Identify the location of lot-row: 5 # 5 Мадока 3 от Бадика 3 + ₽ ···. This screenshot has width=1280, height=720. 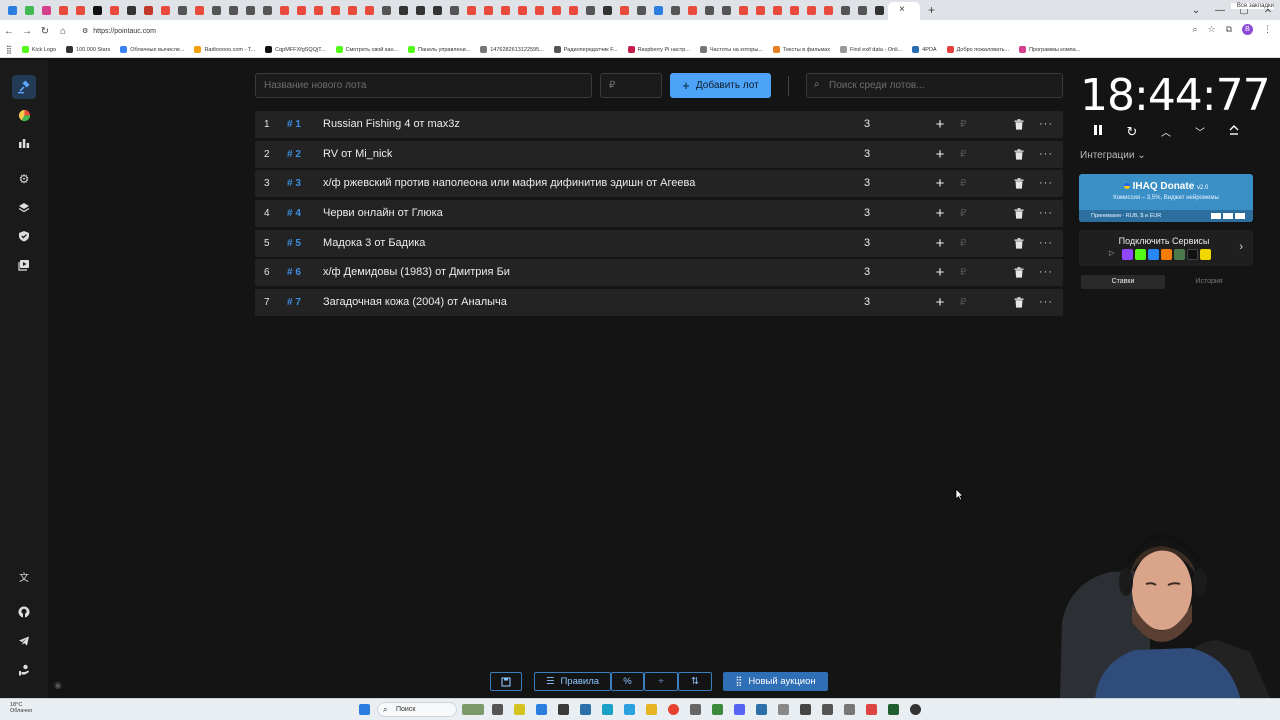
(659, 243).